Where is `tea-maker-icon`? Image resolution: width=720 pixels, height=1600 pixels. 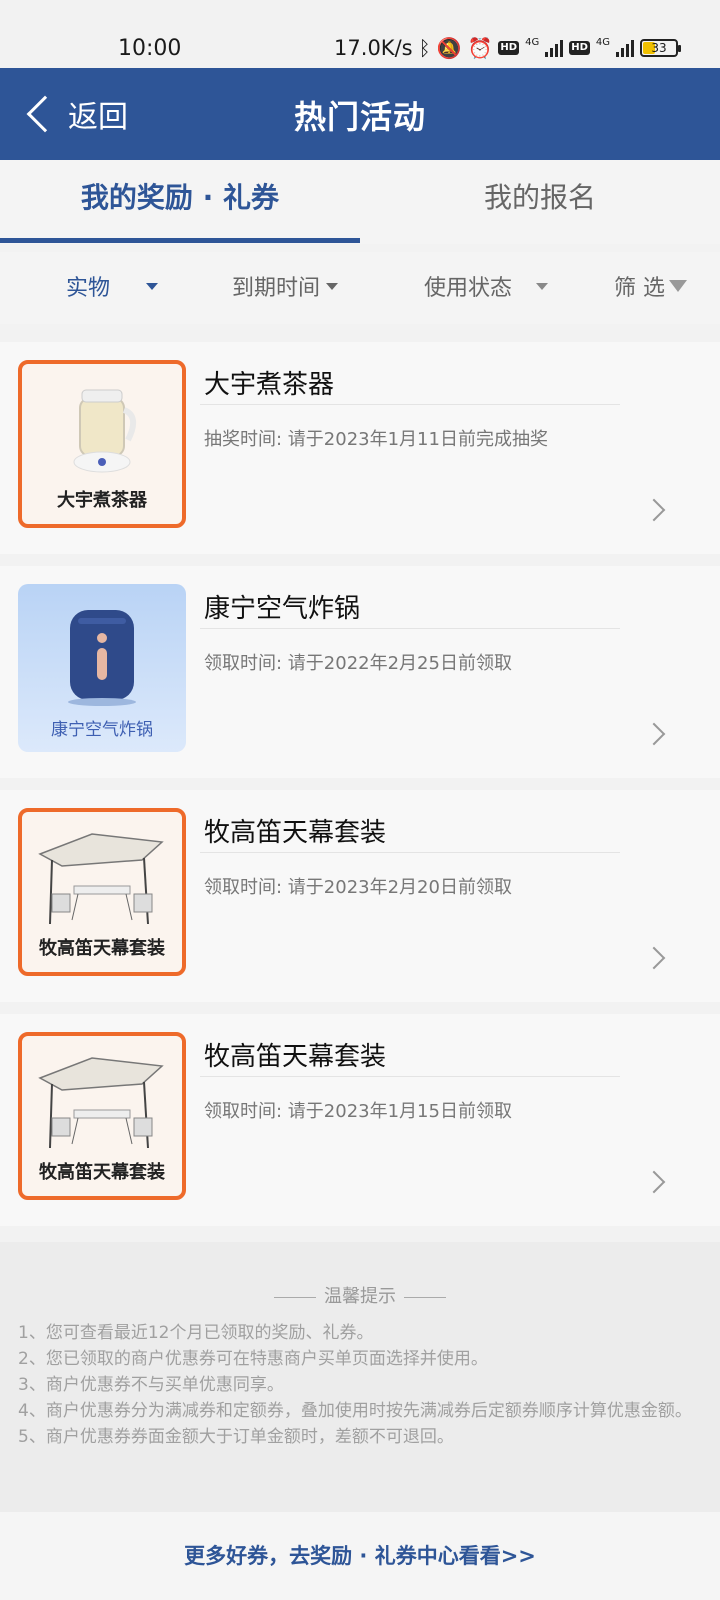 tea-maker-icon is located at coordinates (105, 431).